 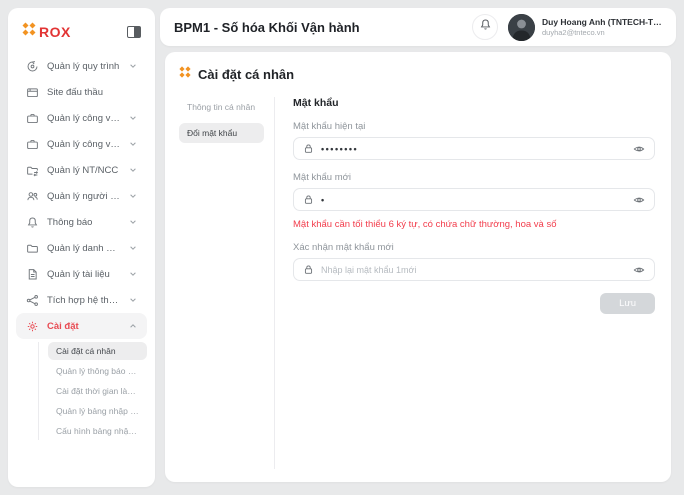 I want to click on current-password-field, so click(x=474, y=148).